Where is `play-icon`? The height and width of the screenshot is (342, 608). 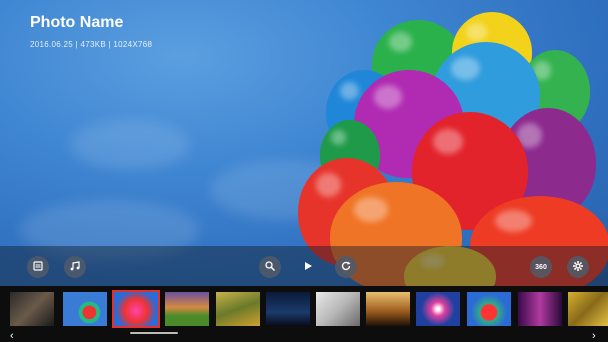 play-icon is located at coordinates (308, 267).